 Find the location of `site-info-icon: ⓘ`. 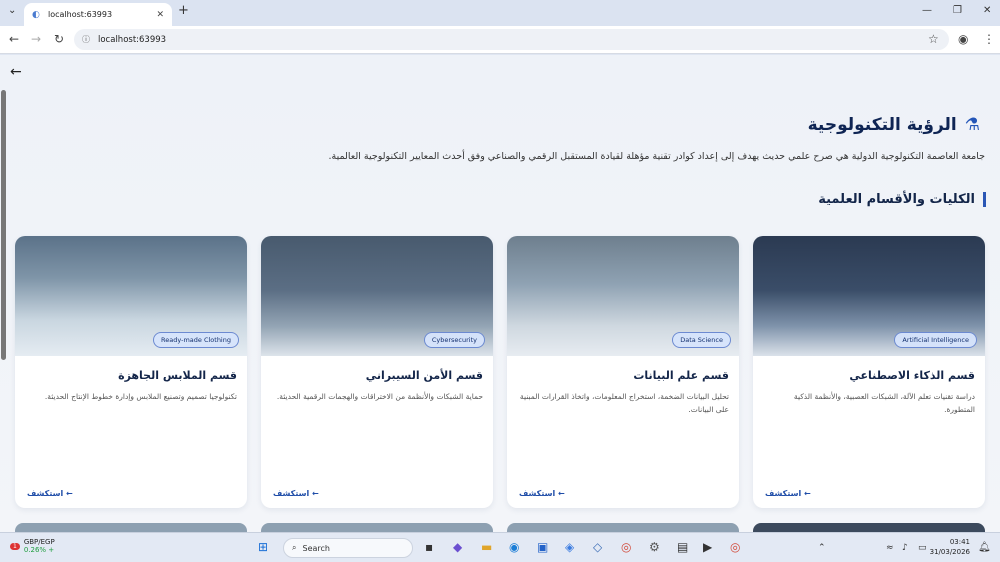

site-info-icon: ⓘ is located at coordinates (86, 39).